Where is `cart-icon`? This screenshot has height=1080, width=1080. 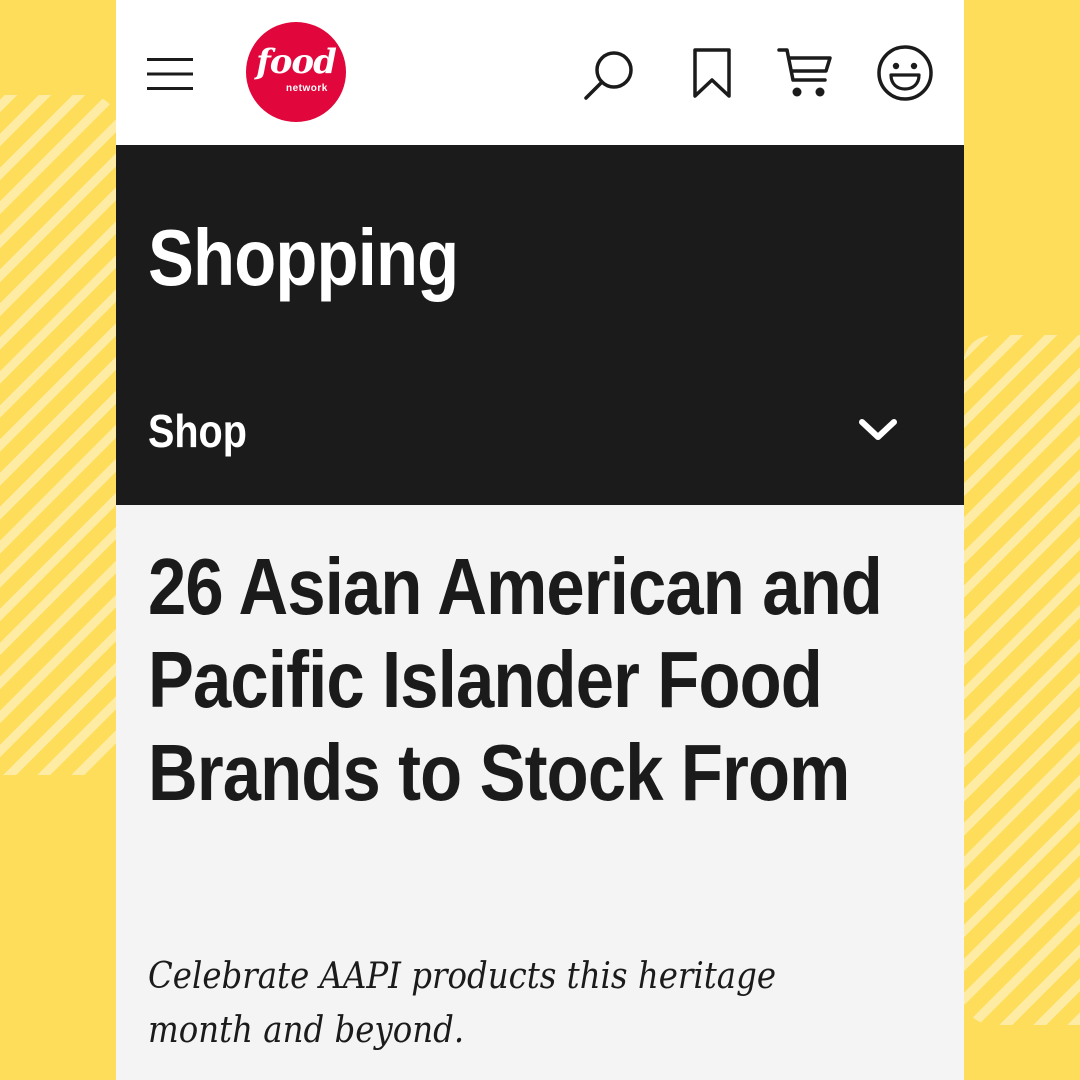
cart-icon is located at coordinates (804, 72).